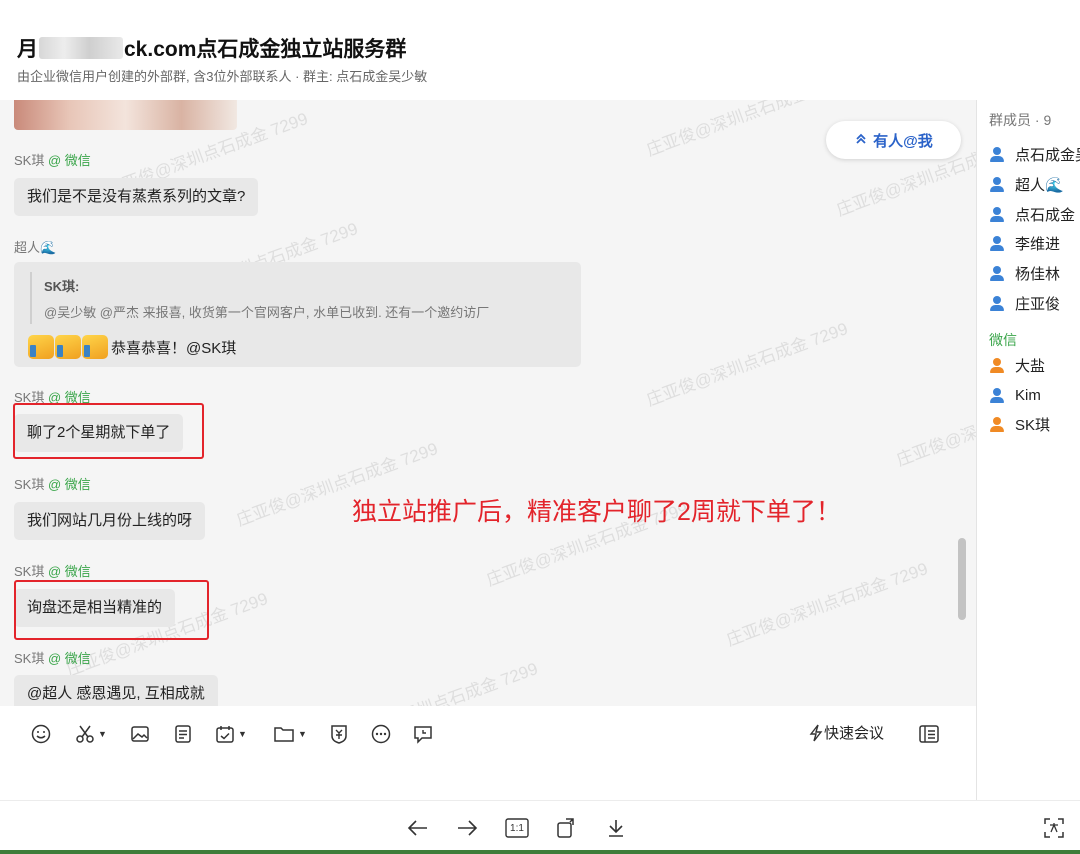 Image resolution: width=1080 pixels, height=854 pixels. Describe the element at coordinates (1038, 274) in the screenshot. I see `member-name: 杨佳林` at that location.